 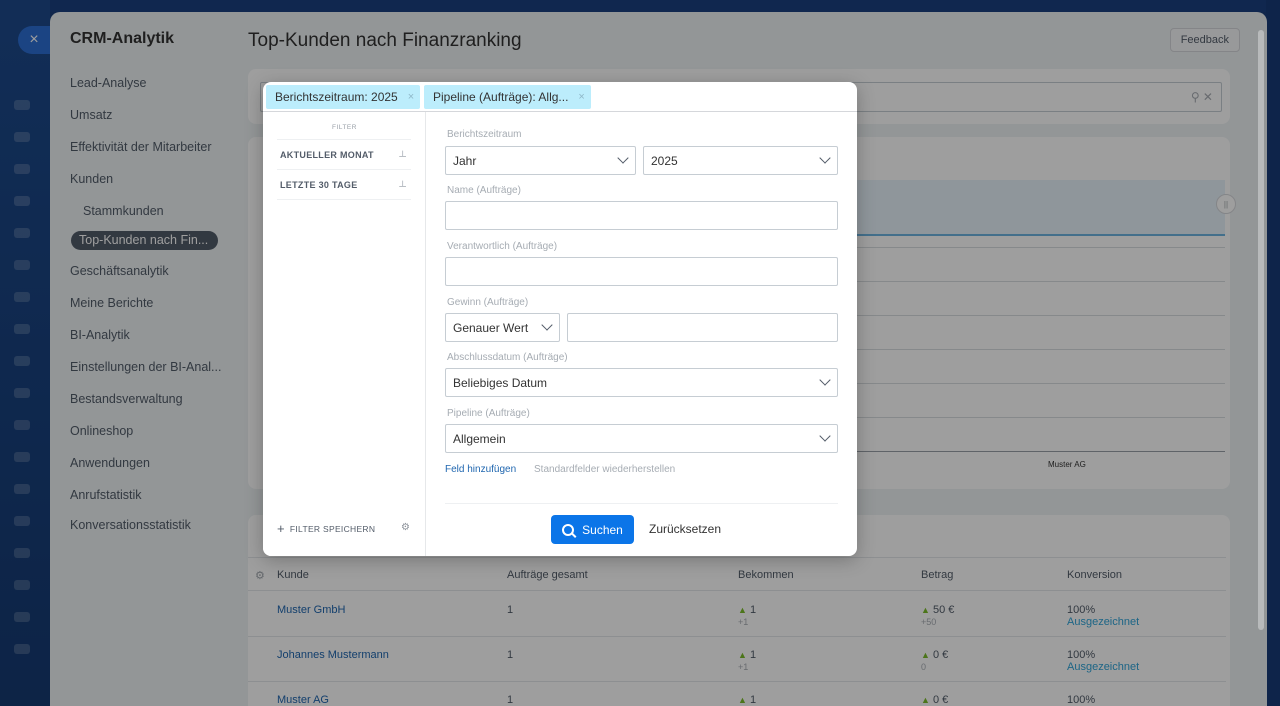 I want to click on field-label-period: Berichtszeitraum, so click(x=484, y=134).